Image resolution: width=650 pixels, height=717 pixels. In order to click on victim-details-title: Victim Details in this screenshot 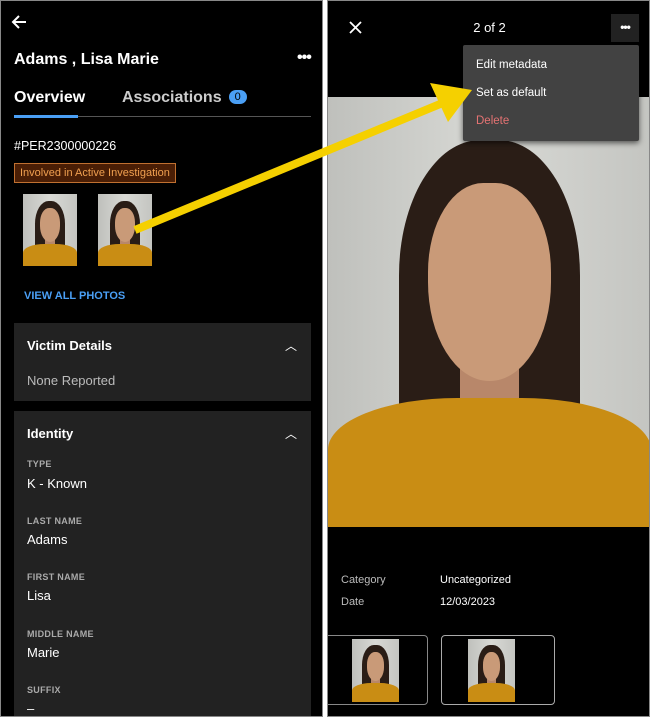, I will do `click(70, 345)`.